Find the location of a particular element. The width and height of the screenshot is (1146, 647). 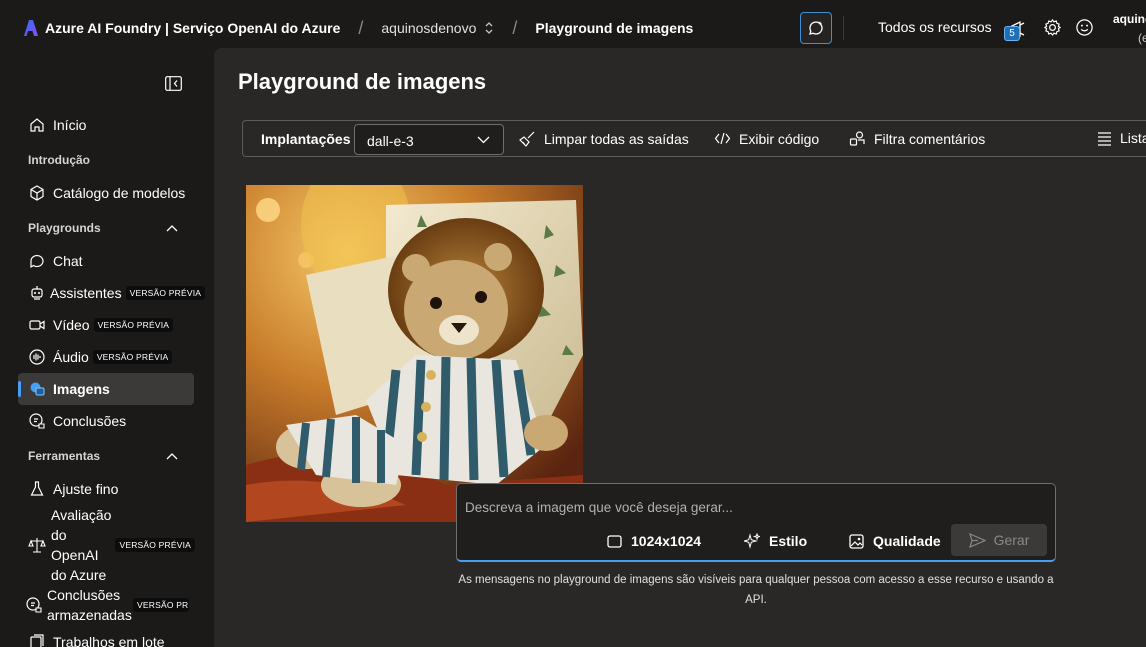

images-icon is located at coordinates (37, 389).